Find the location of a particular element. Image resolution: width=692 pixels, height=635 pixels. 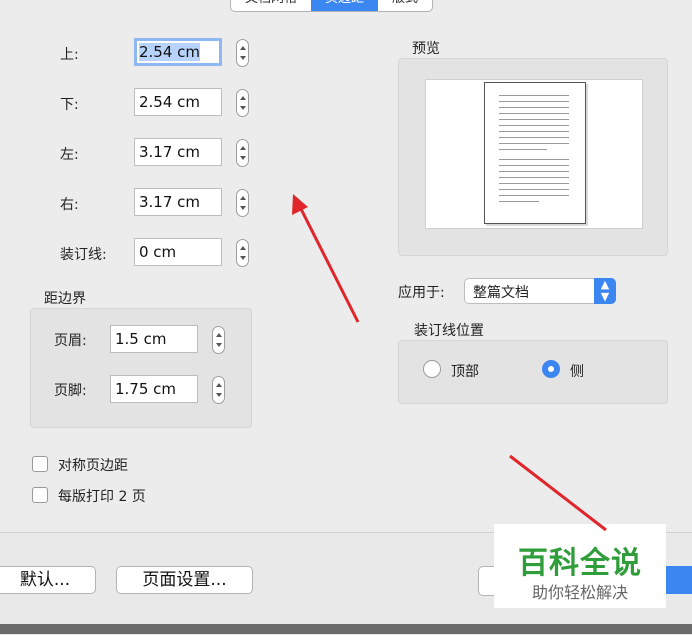

bottom-margin-stepper is located at coordinates (242, 103).